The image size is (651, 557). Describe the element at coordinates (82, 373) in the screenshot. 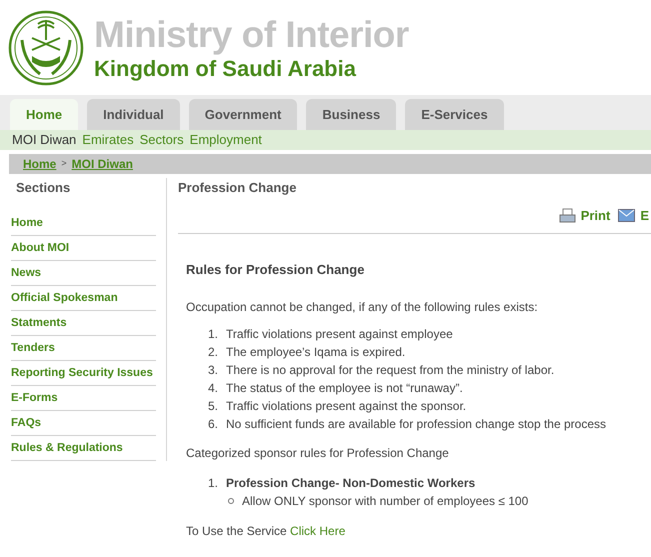

I see `sidebar-link: Reporting Security Issues` at that location.